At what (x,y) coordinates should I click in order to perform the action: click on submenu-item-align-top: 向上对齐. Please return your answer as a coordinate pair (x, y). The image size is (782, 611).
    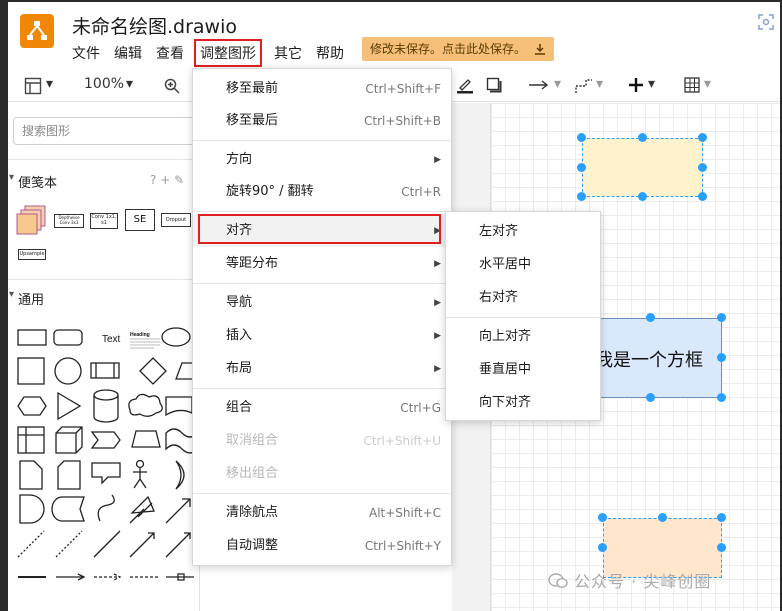
    Looking at the image, I should click on (523, 337).